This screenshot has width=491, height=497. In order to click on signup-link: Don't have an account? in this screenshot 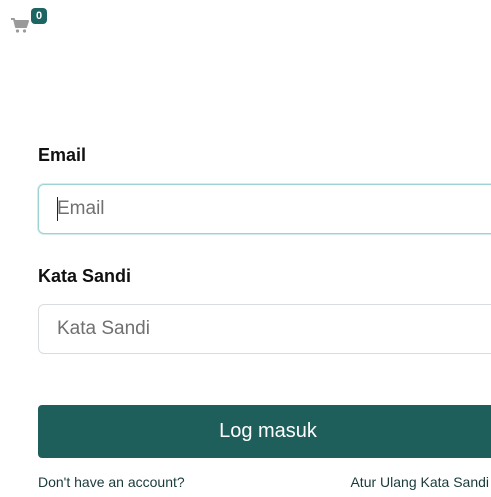, I will do `click(111, 482)`.